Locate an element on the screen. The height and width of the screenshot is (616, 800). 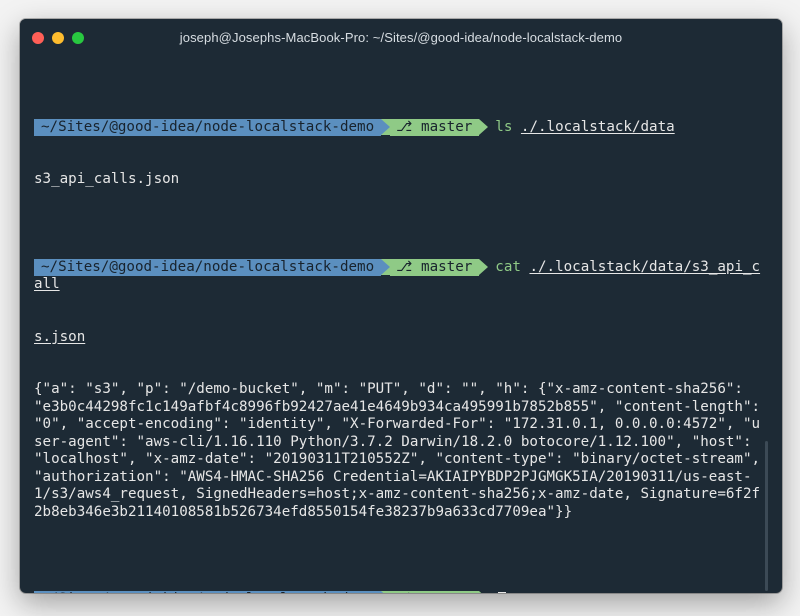
command-argument-wrap: s.json is located at coordinates (398, 338).